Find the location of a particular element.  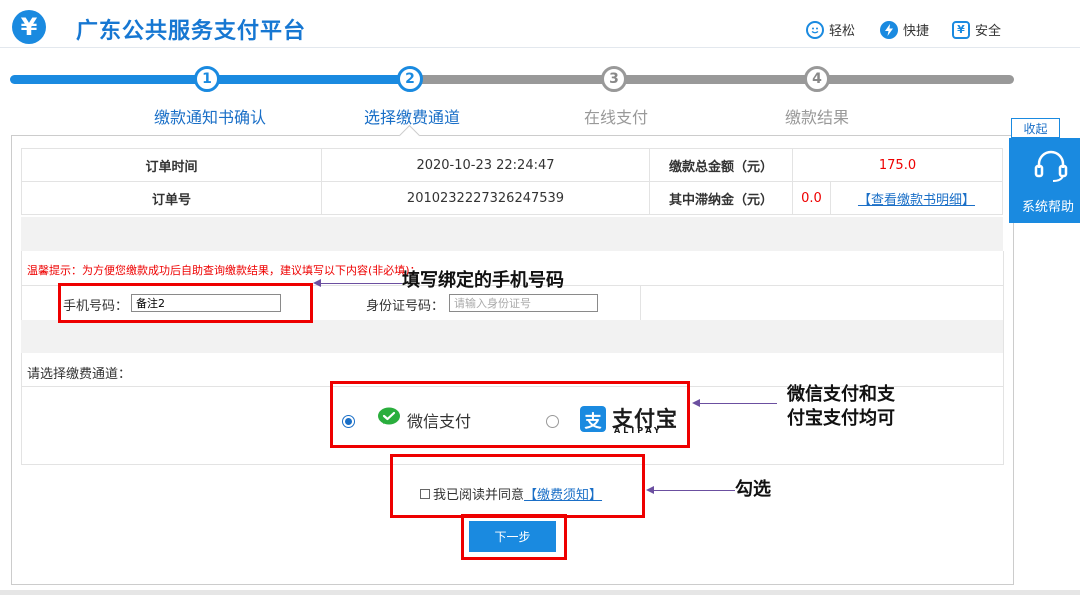

step-2-dot: 2 is located at coordinates (410, 79).